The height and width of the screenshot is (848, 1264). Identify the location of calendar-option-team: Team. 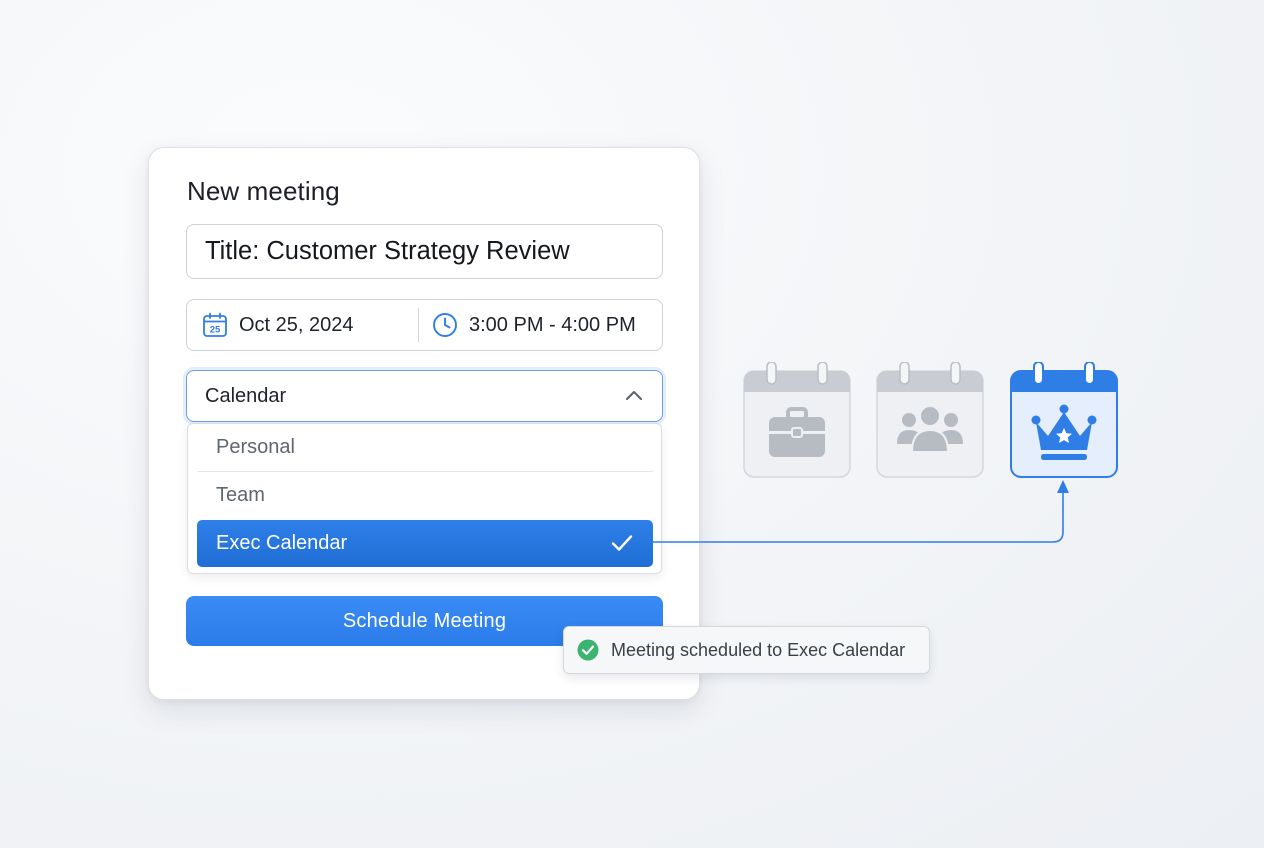
(425, 495).